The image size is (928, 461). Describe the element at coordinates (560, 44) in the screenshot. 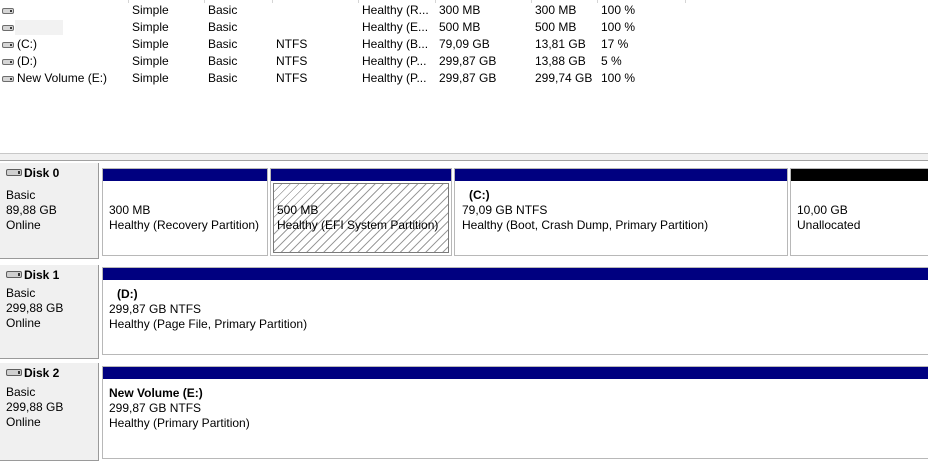

I see `volume-free-space: 13,81 GB` at that location.